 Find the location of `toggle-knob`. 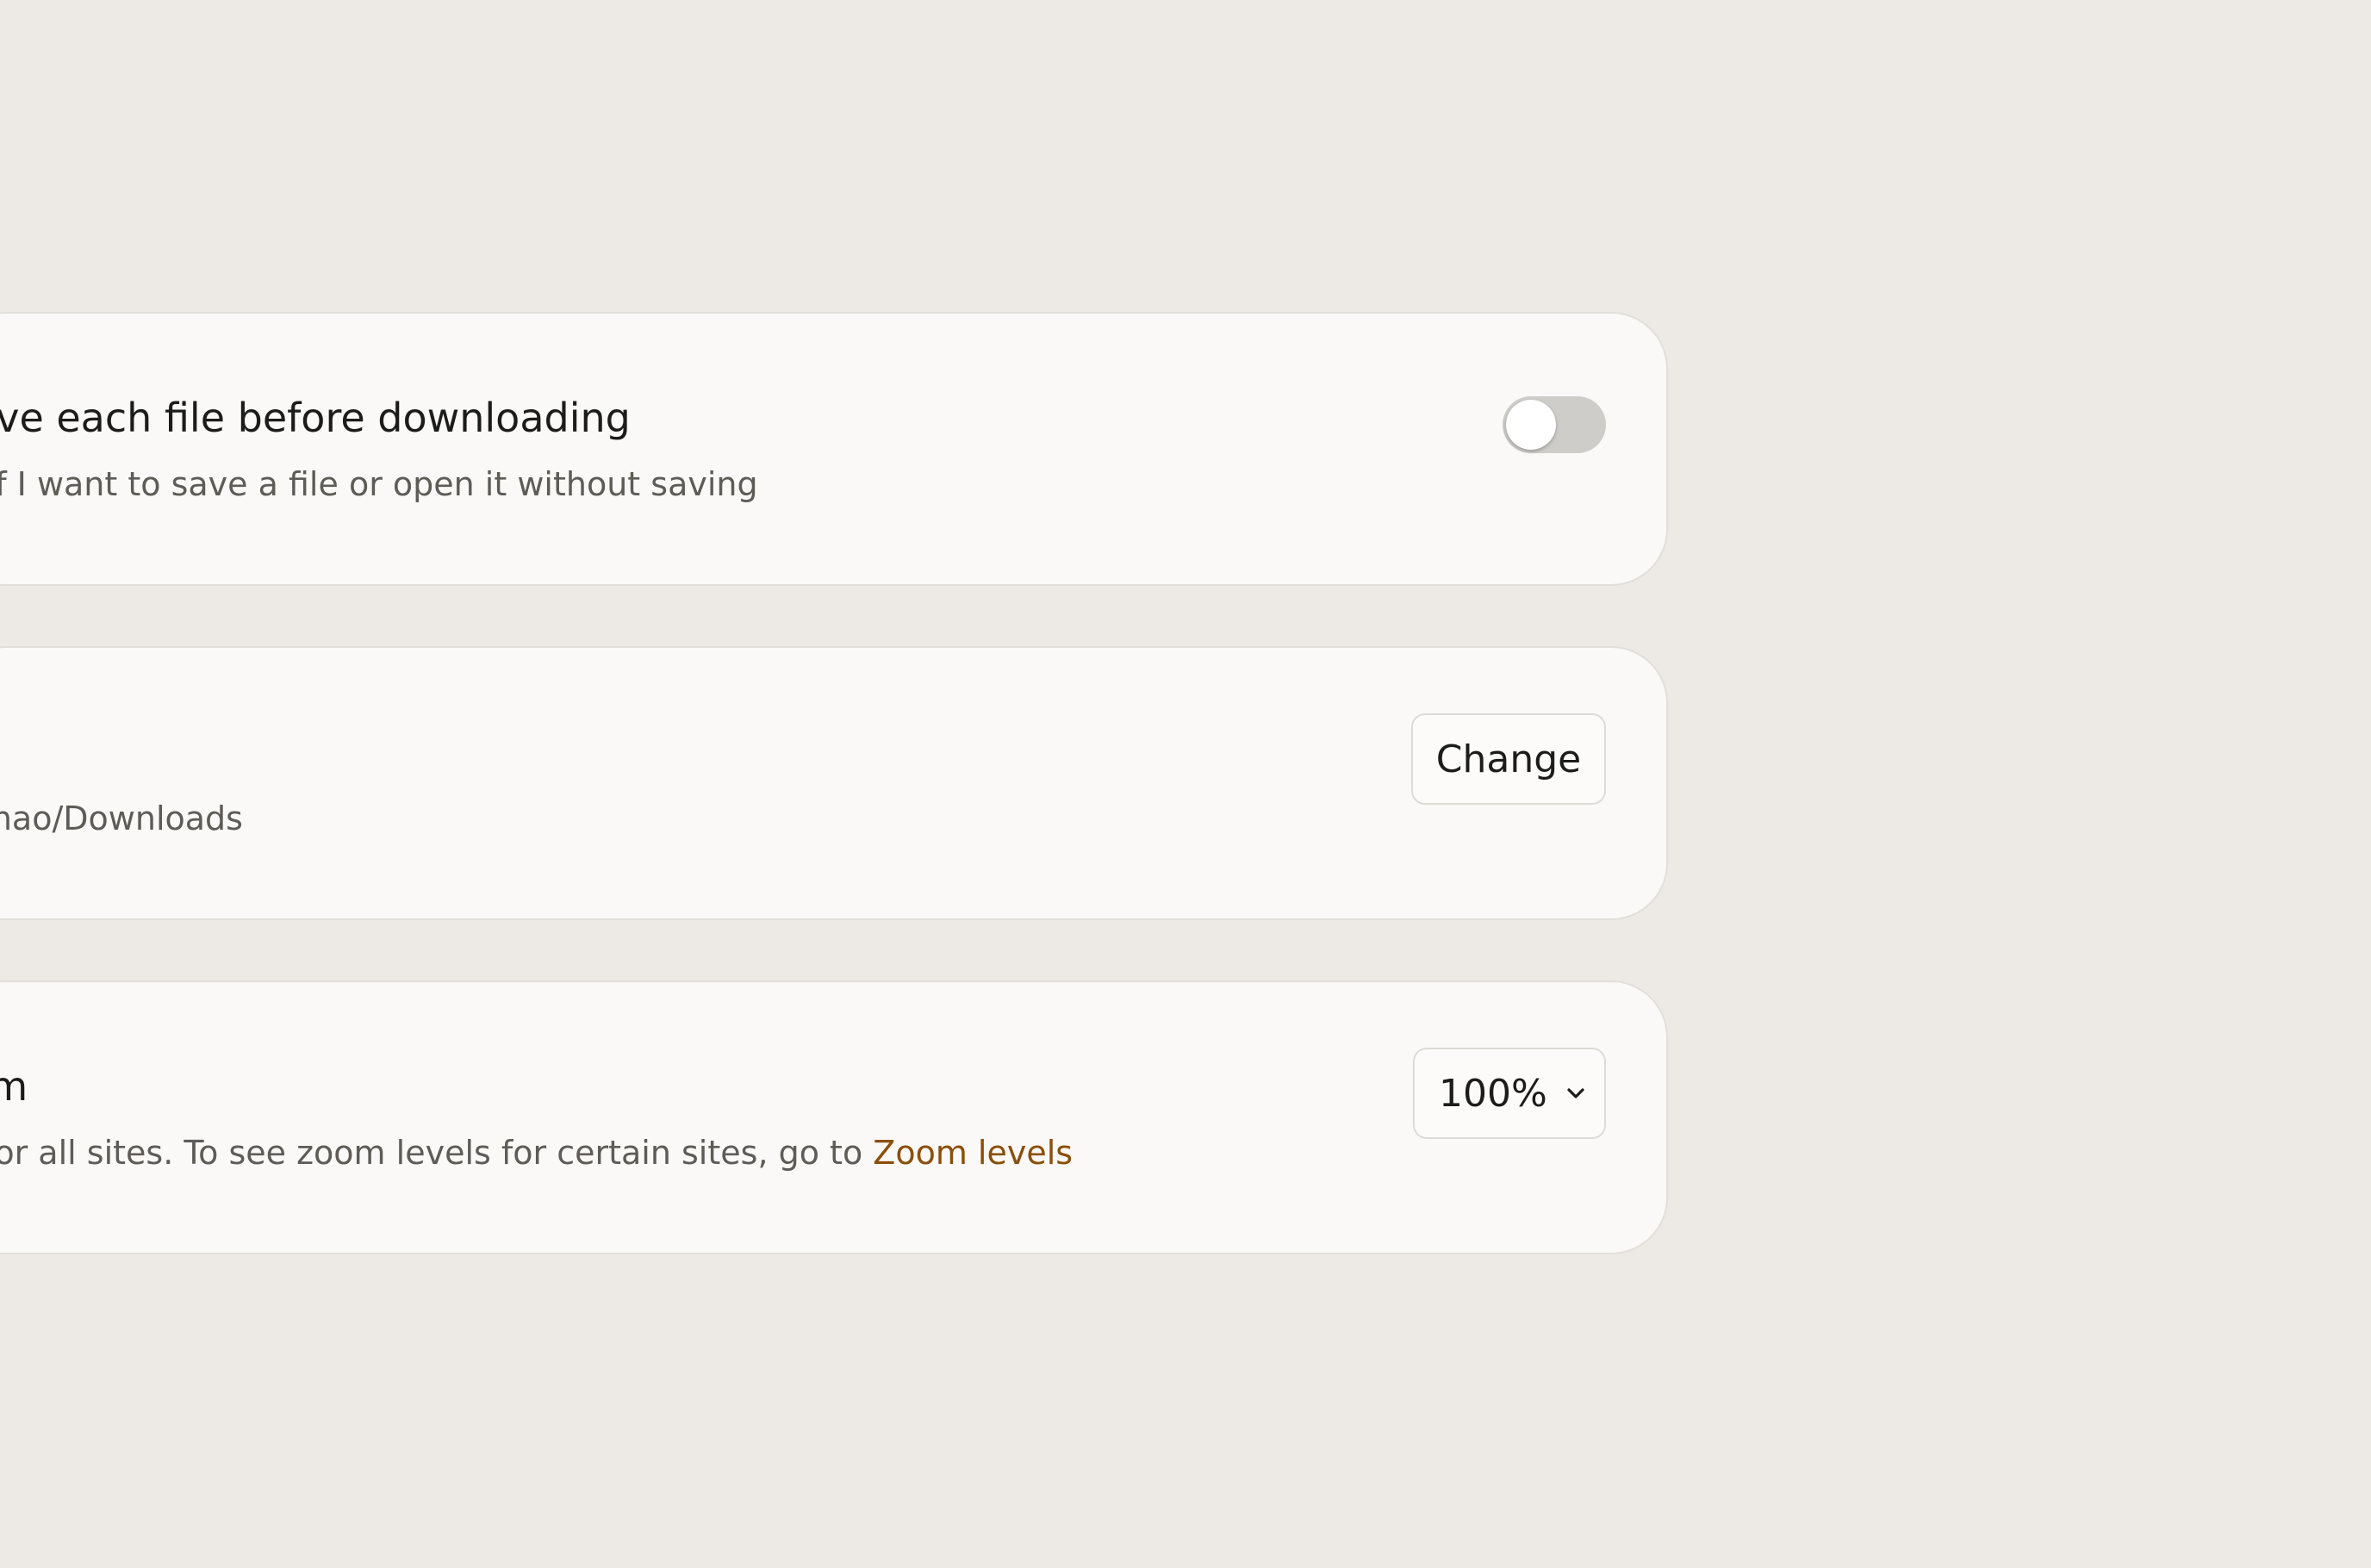

toggle-knob is located at coordinates (1531, 425).